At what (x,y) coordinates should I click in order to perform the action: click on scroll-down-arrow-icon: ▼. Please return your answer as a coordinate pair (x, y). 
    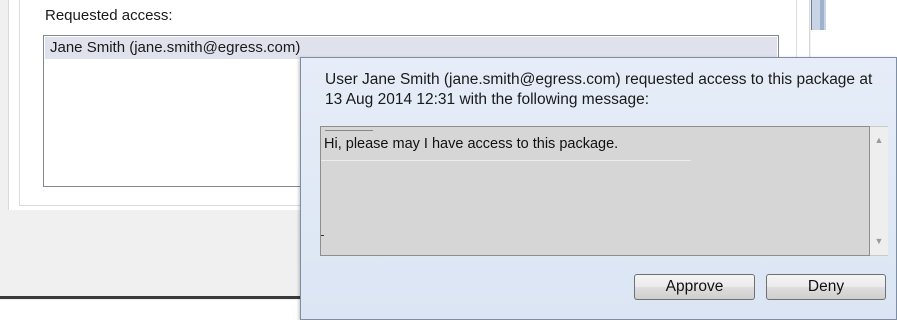
    Looking at the image, I should click on (879, 241).